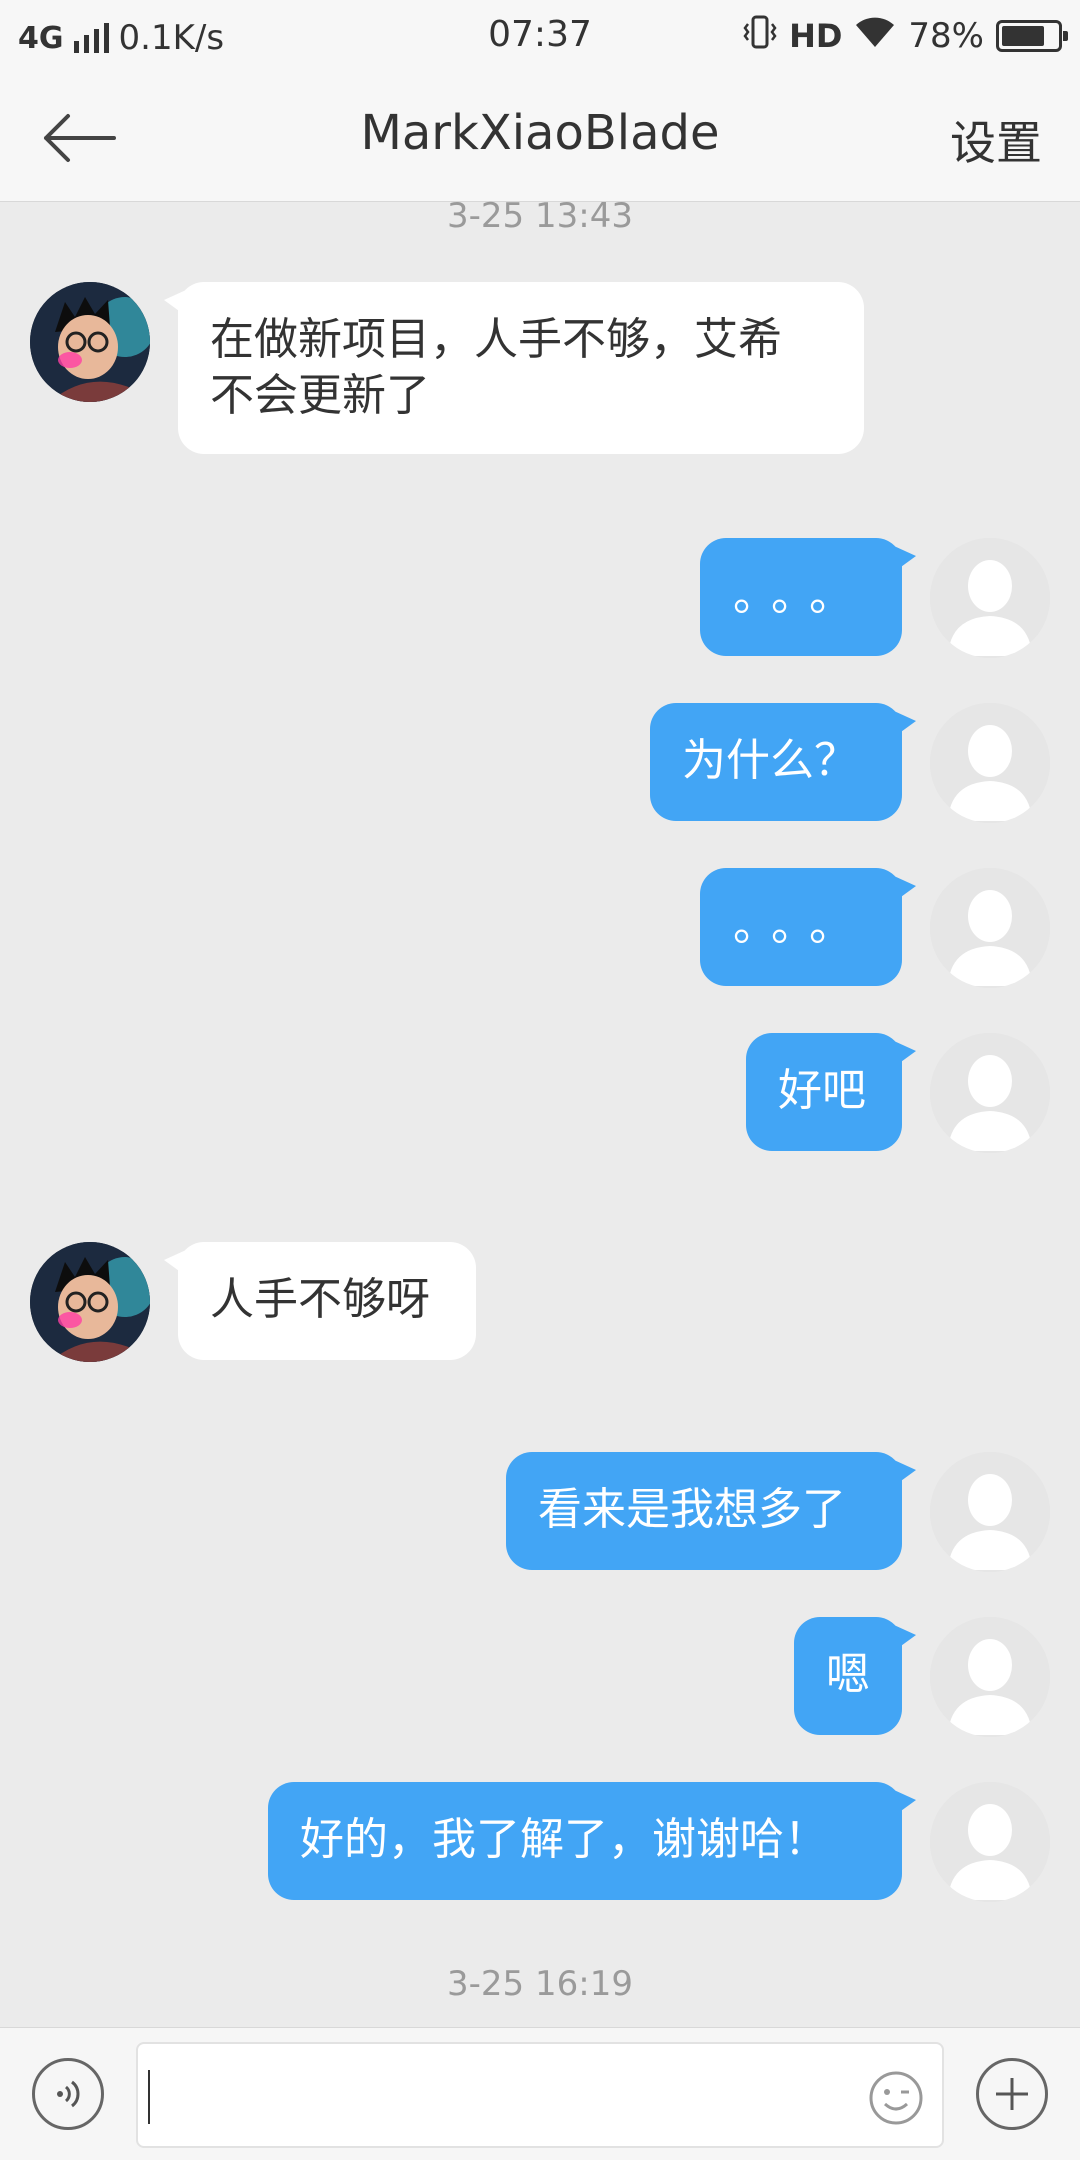 The width and height of the screenshot is (1080, 2160). What do you see at coordinates (496, 367) in the screenshot?
I see `message-text: 在做新项目，人手不够，艾希 不会更新了` at bounding box center [496, 367].